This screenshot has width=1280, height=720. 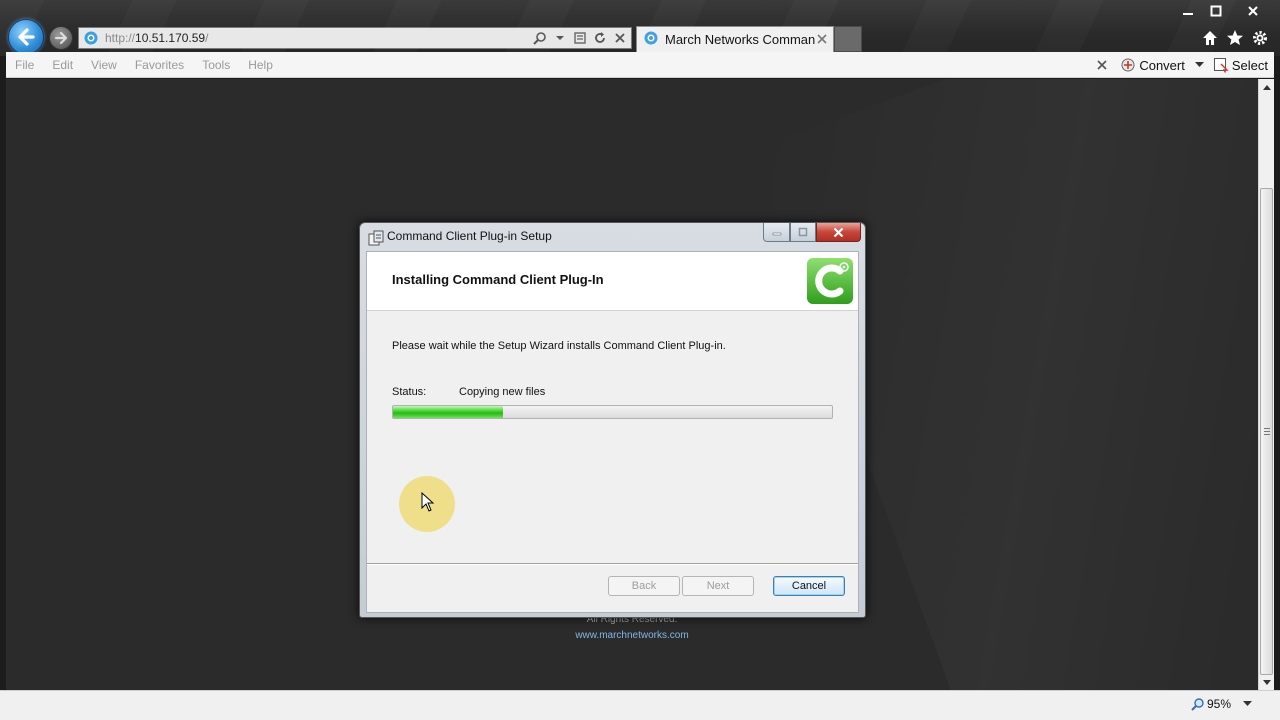 What do you see at coordinates (1260, 38) in the screenshot?
I see `gear-icon` at bounding box center [1260, 38].